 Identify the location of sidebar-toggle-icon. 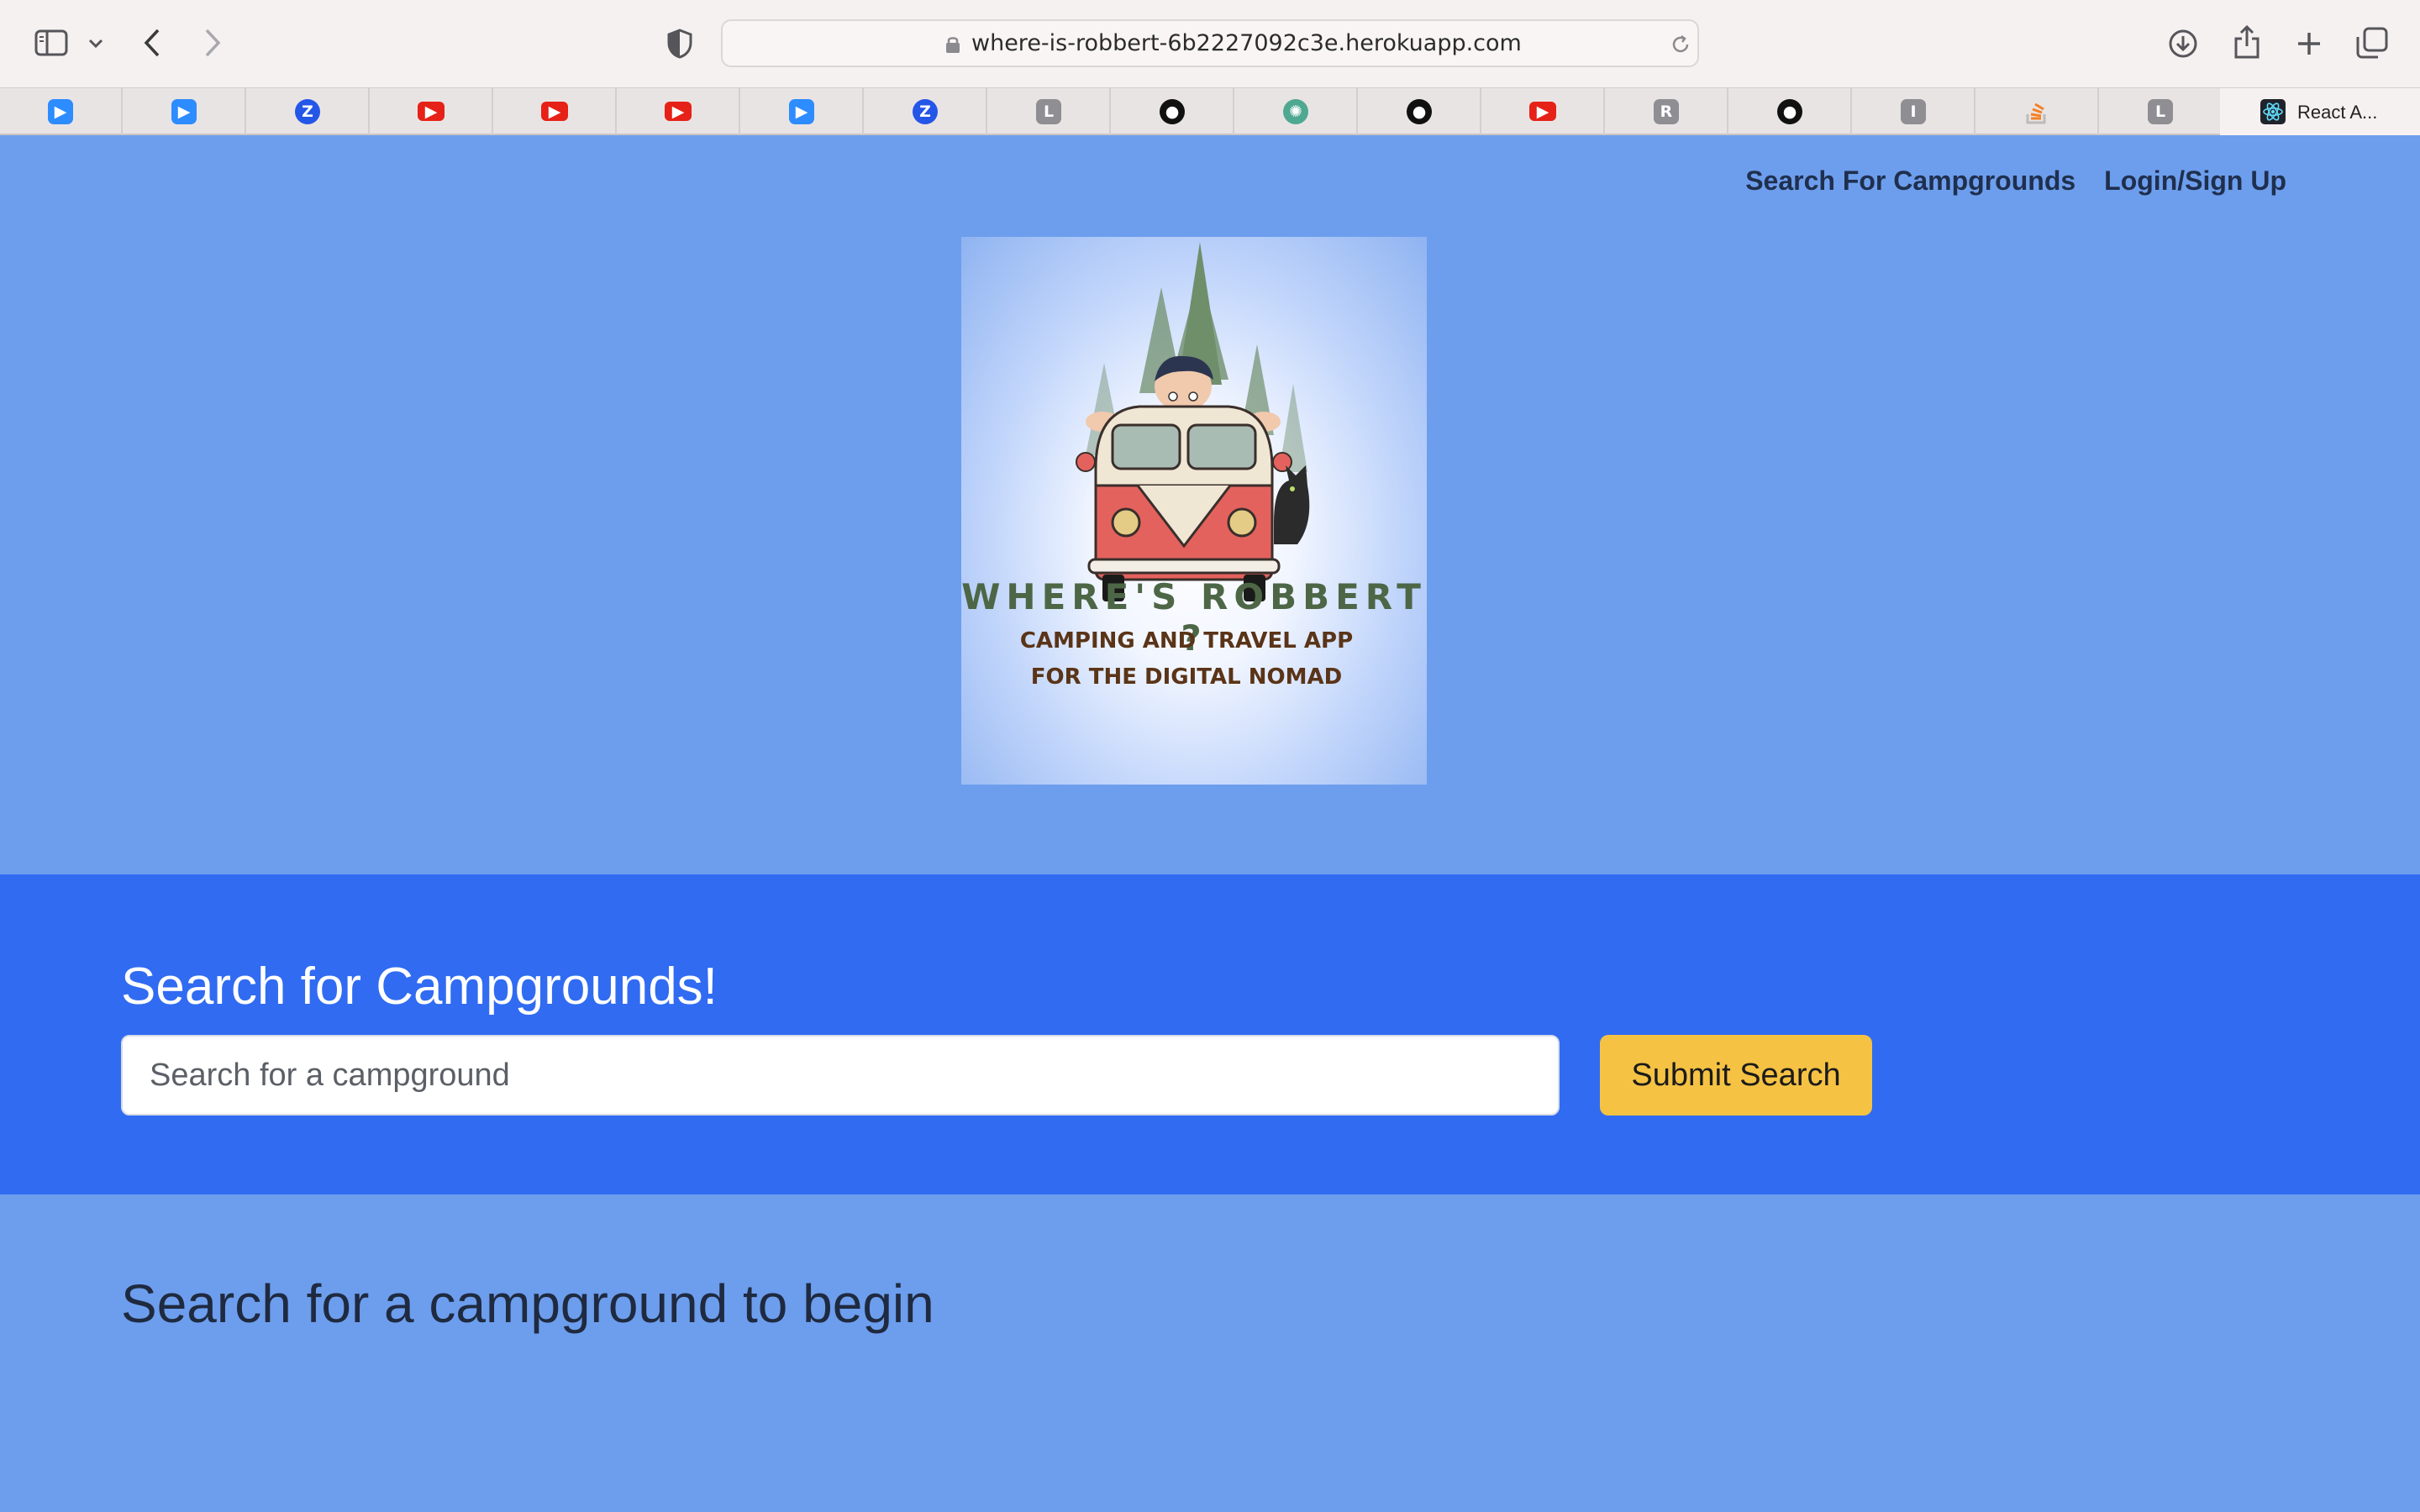
(52, 43).